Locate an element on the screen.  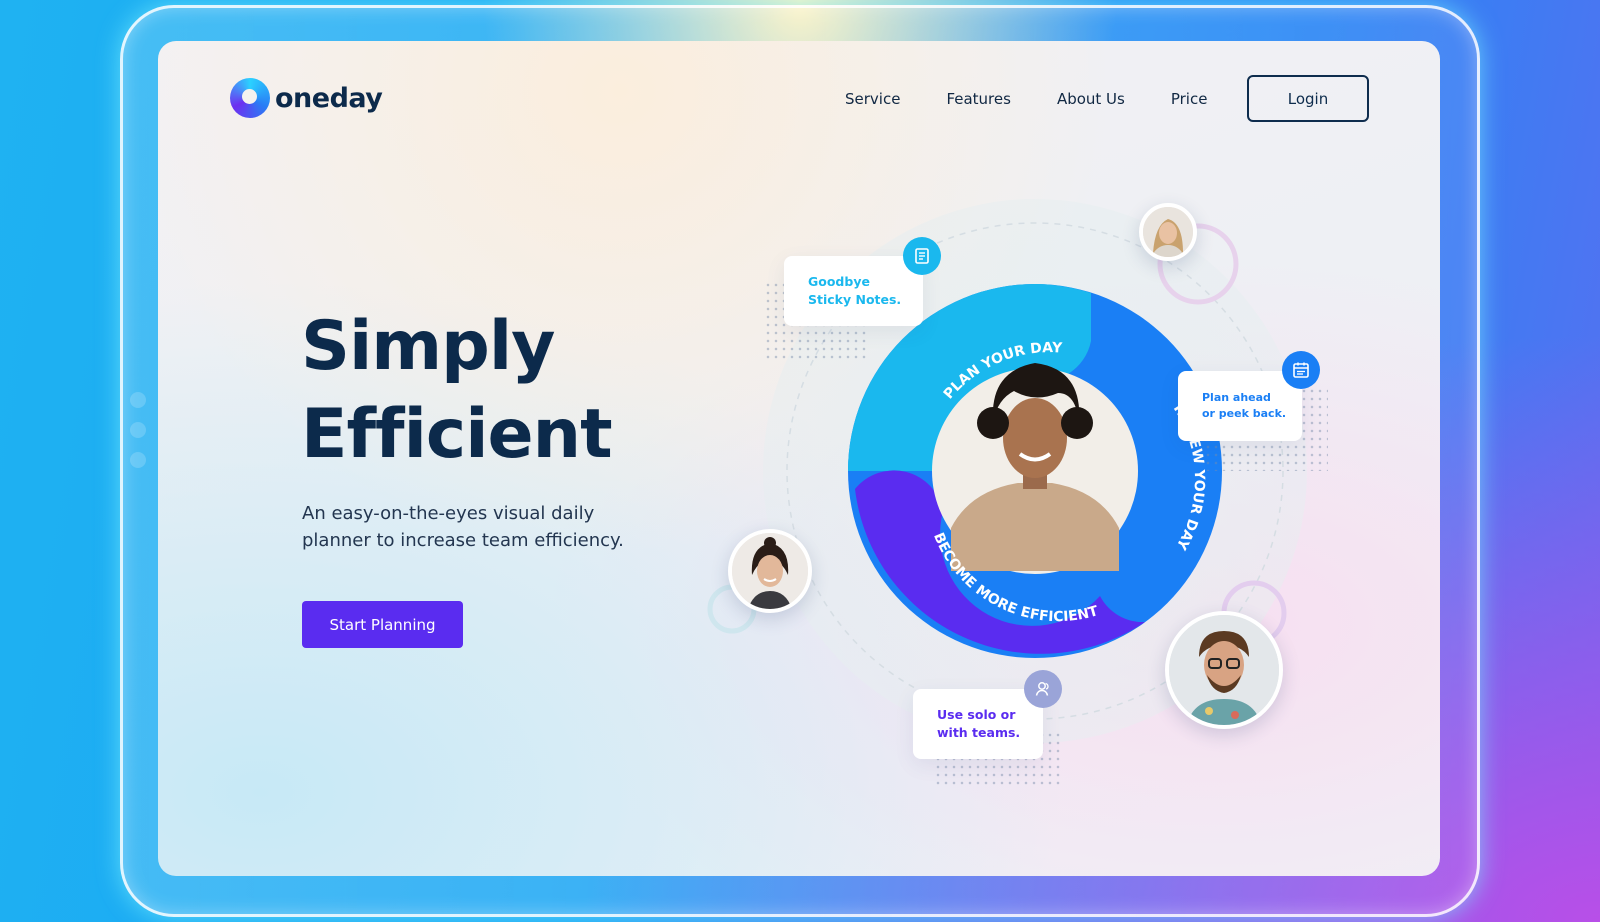
segment-label-review: REVIEW YOUR DAY is located at coordinates (1188, 477).